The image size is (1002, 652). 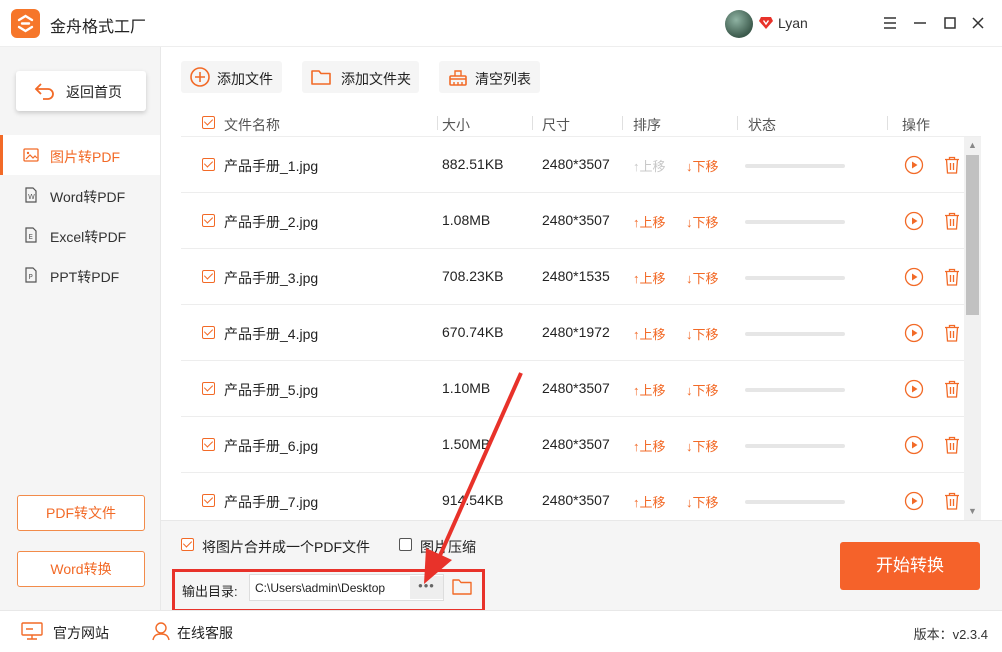 I want to click on scroll-down-icon: ▼, so click(x=972, y=511).